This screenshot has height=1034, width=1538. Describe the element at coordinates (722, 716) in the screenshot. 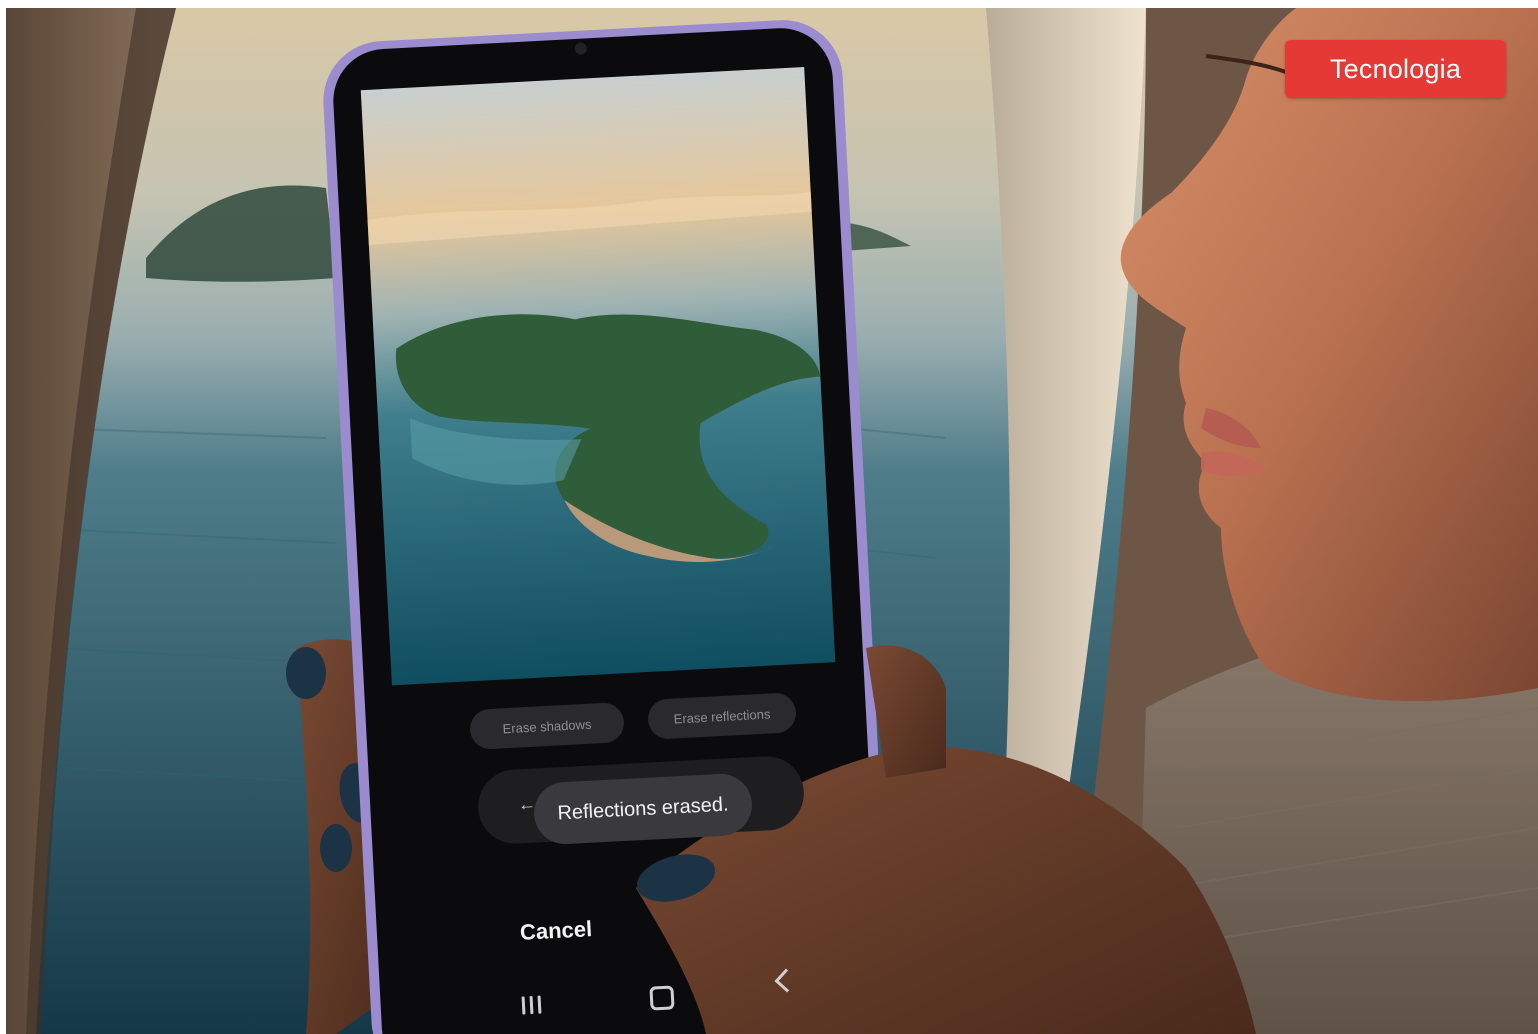

I see `erase-reflections-chip: Erase reflections` at that location.